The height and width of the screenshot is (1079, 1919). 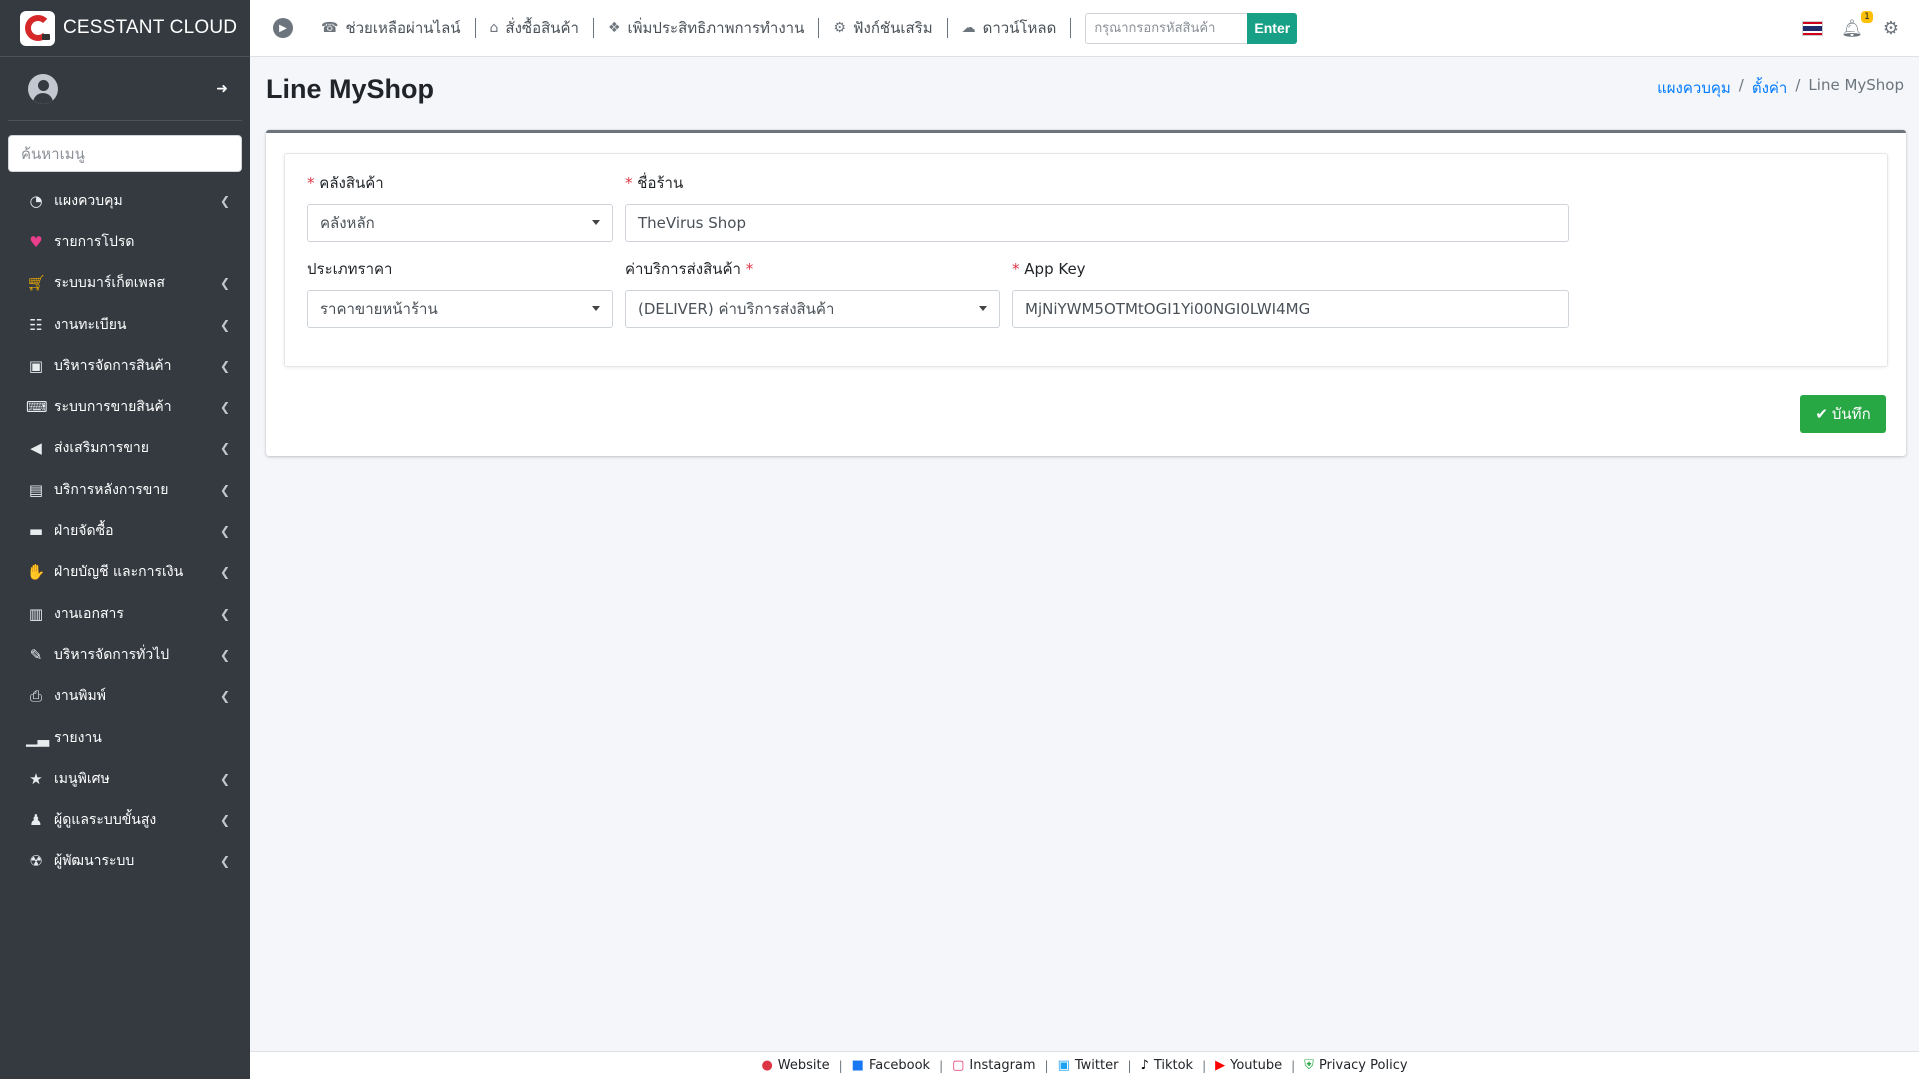 What do you see at coordinates (1843, 414) in the screenshot?
I see `save-button: ✔ บันทึก` at bounding box center [1843, 414].